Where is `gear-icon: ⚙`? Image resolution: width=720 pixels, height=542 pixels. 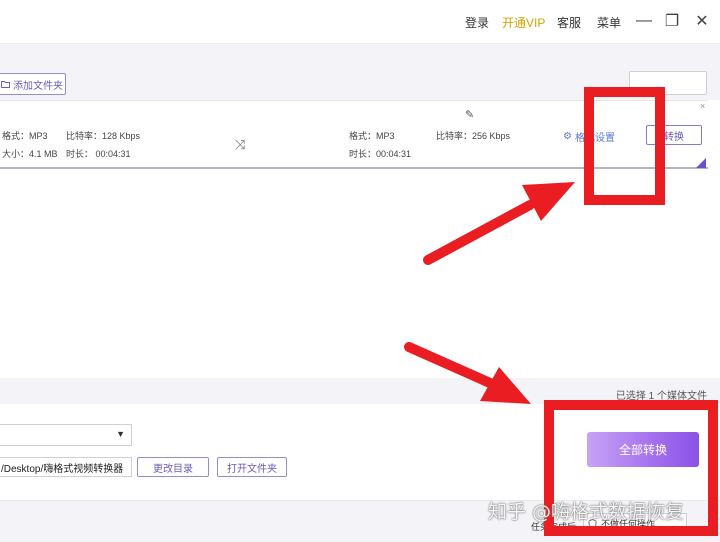
gear-icon: ⚙ is located at coordinates (567, 136).